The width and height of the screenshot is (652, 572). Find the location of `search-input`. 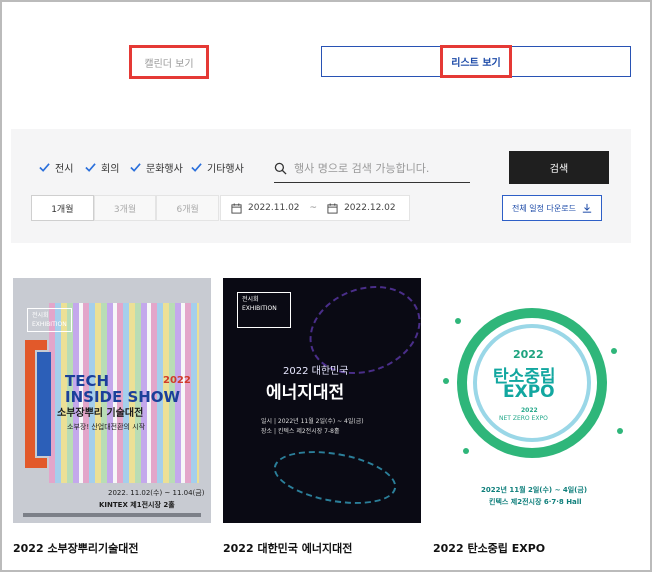

search-input is located at coordinates (375, 168).